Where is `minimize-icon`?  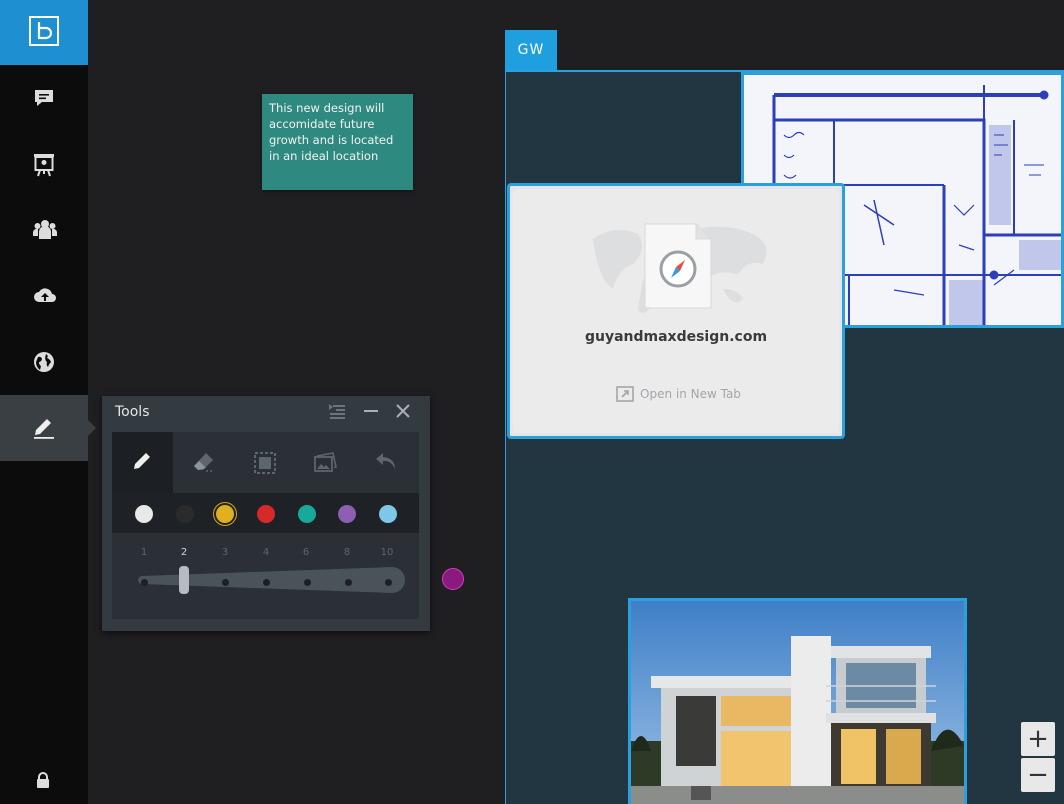
minimize-icon is located at coordinates (371, 411).